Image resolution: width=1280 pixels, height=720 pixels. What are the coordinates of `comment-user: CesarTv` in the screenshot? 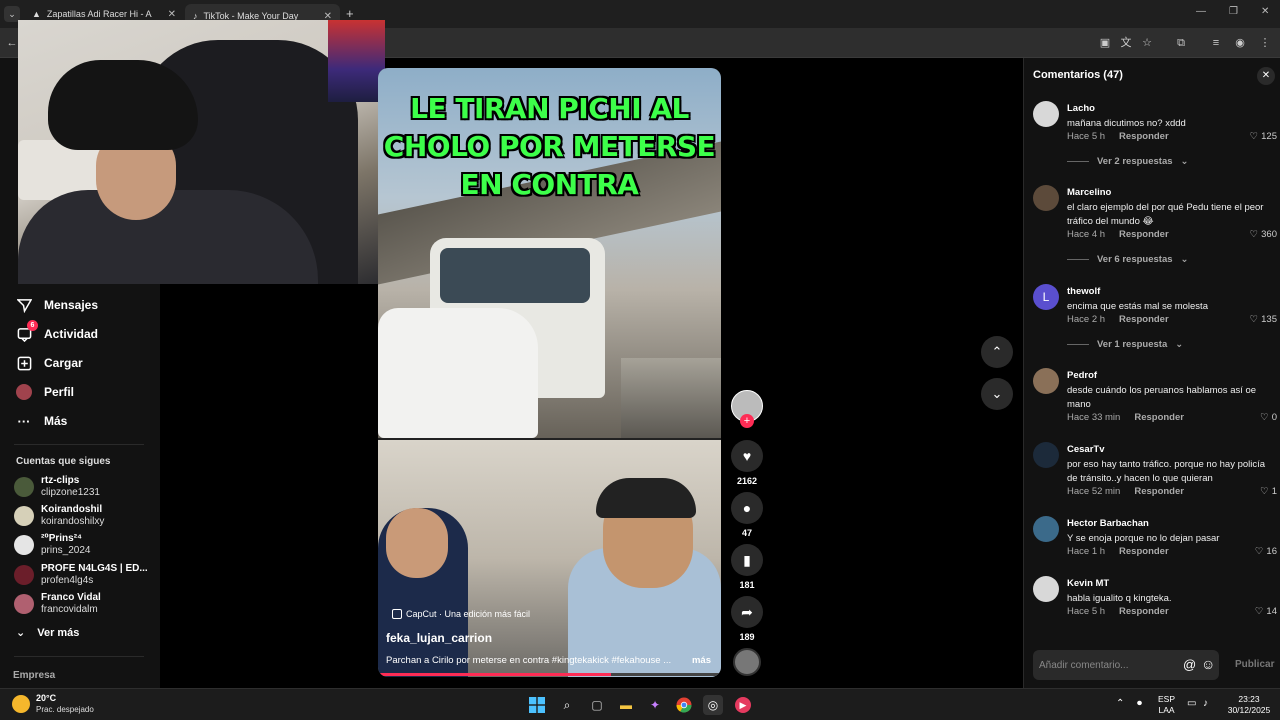 It's located at (1086, 449).